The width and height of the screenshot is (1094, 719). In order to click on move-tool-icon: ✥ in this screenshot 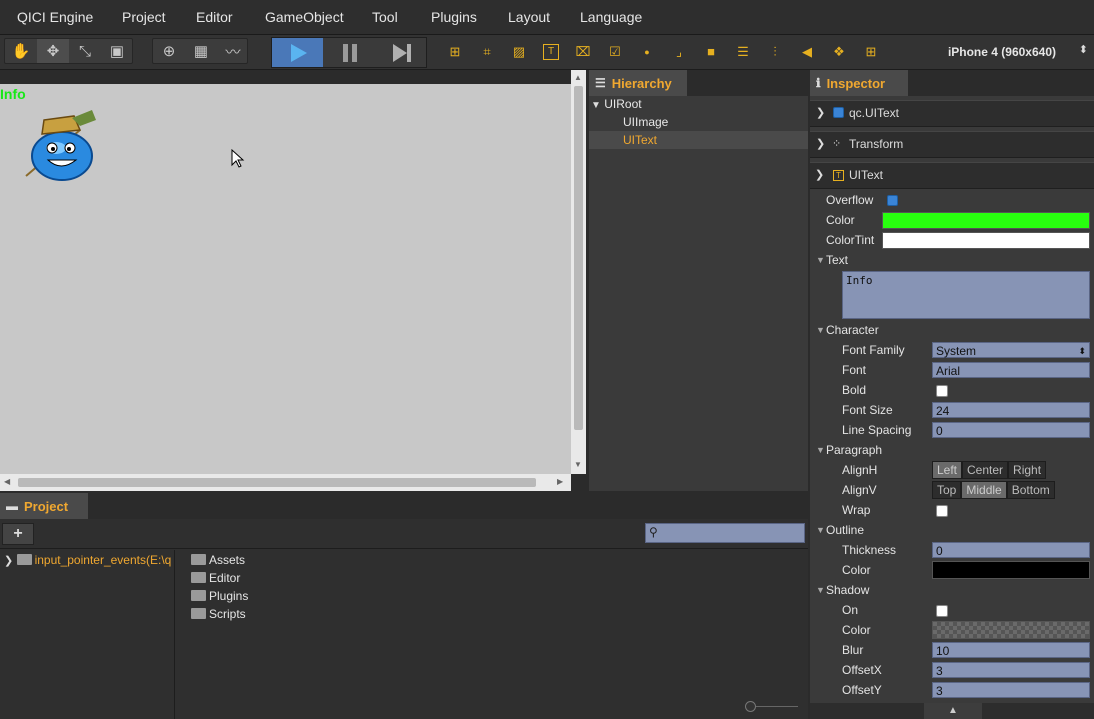, I will do `click(53, 51)`.